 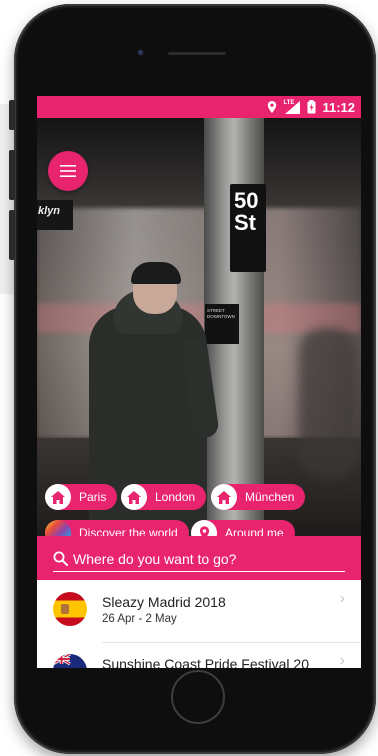 What do you see at coordinates (93, 497) in the screenshot?
I see `city-chip-label: Paris` at bounding box center [93, 497].